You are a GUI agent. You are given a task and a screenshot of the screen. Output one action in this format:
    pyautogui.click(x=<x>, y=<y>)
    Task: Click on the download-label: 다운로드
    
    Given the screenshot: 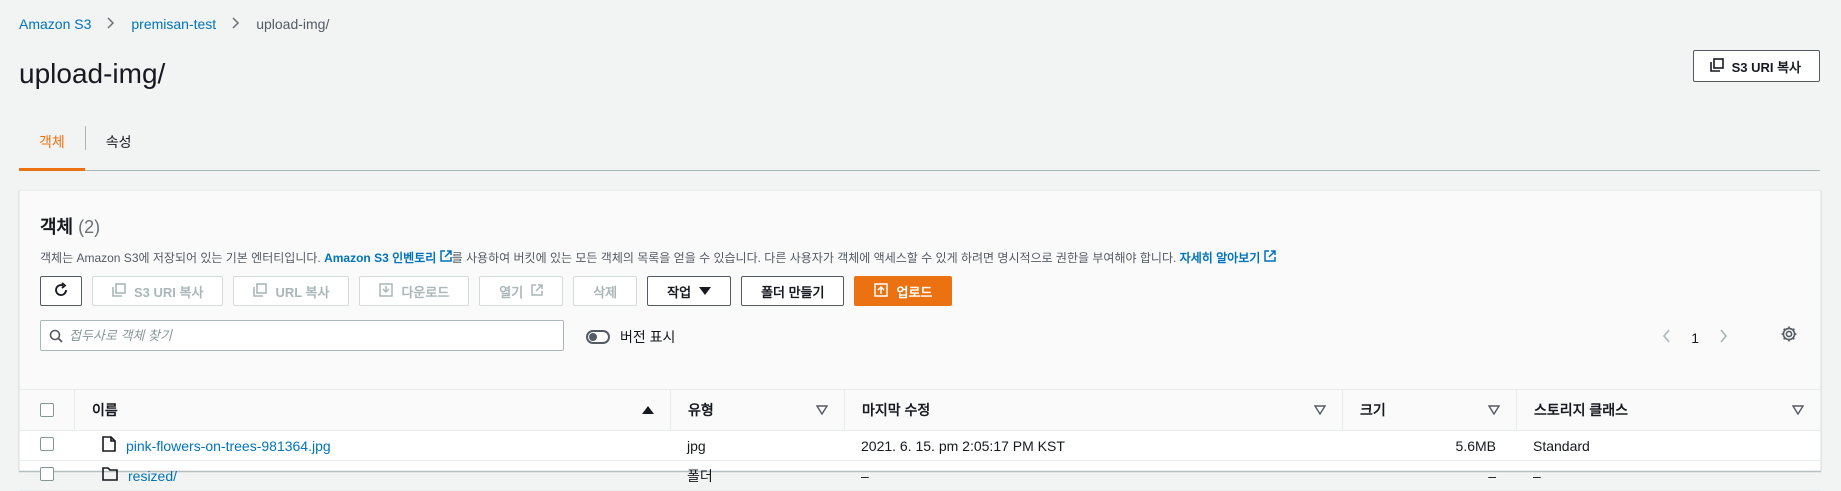 What is the action you would take?
    pyautogui.click(x=425, y=292)
    